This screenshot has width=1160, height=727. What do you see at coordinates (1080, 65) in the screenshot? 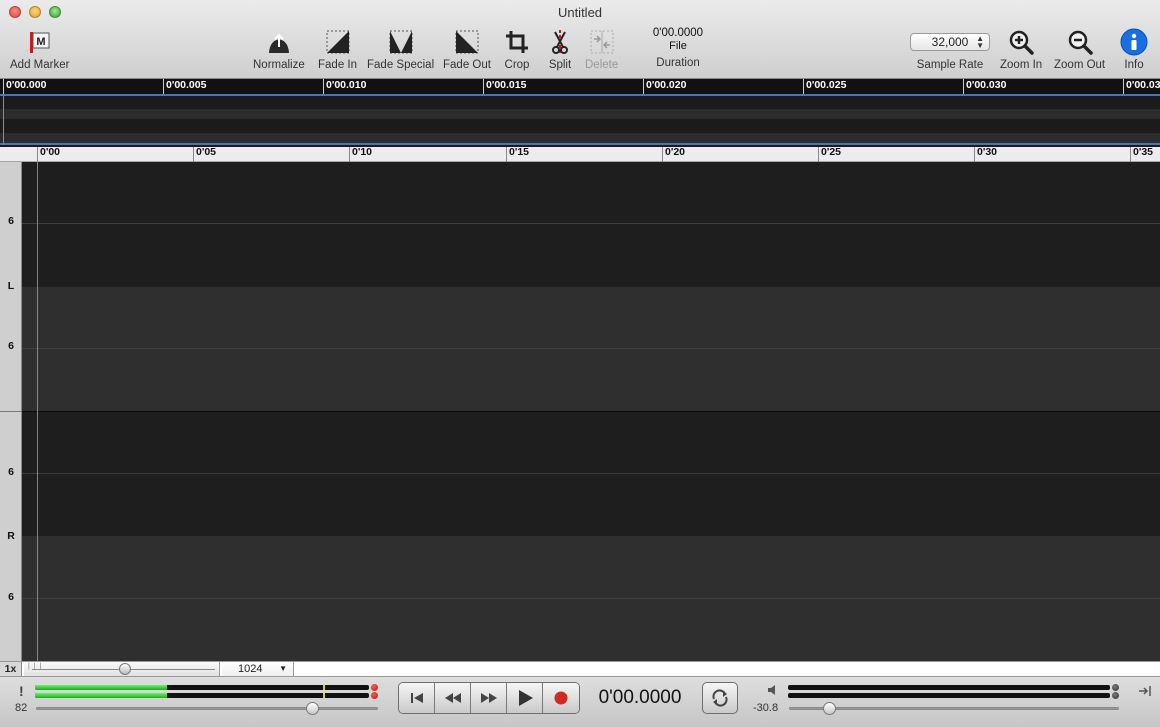
I see `zoom-out-label: Zoom Out` at bounding box center [1080, 65].